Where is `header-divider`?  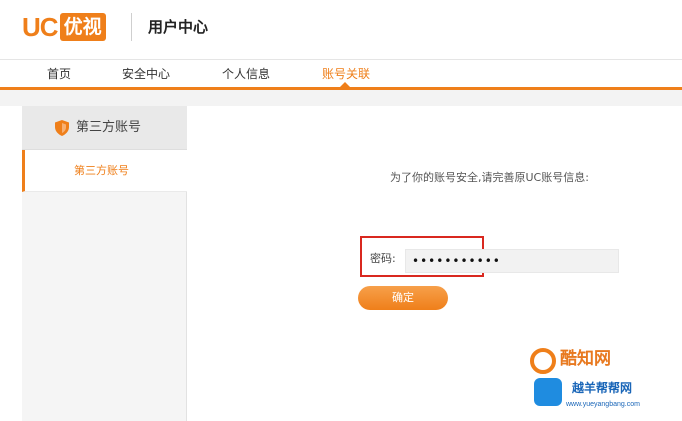
header-divider is located at coordinates (131, 27).